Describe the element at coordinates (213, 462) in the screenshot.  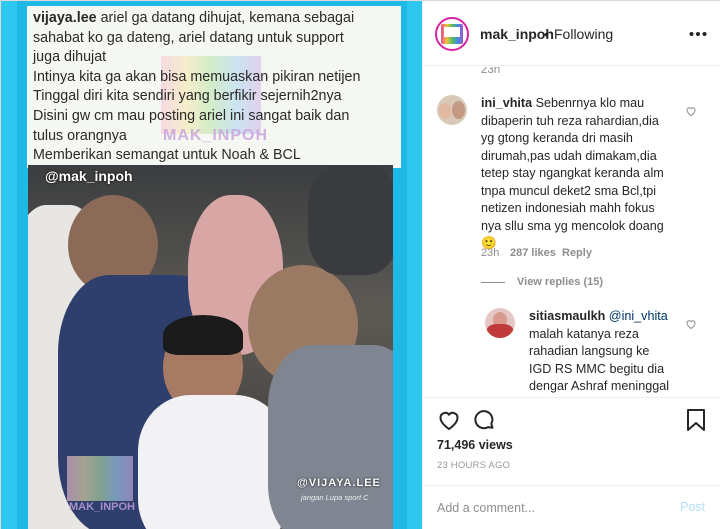
I see `child-shirt` at that location.